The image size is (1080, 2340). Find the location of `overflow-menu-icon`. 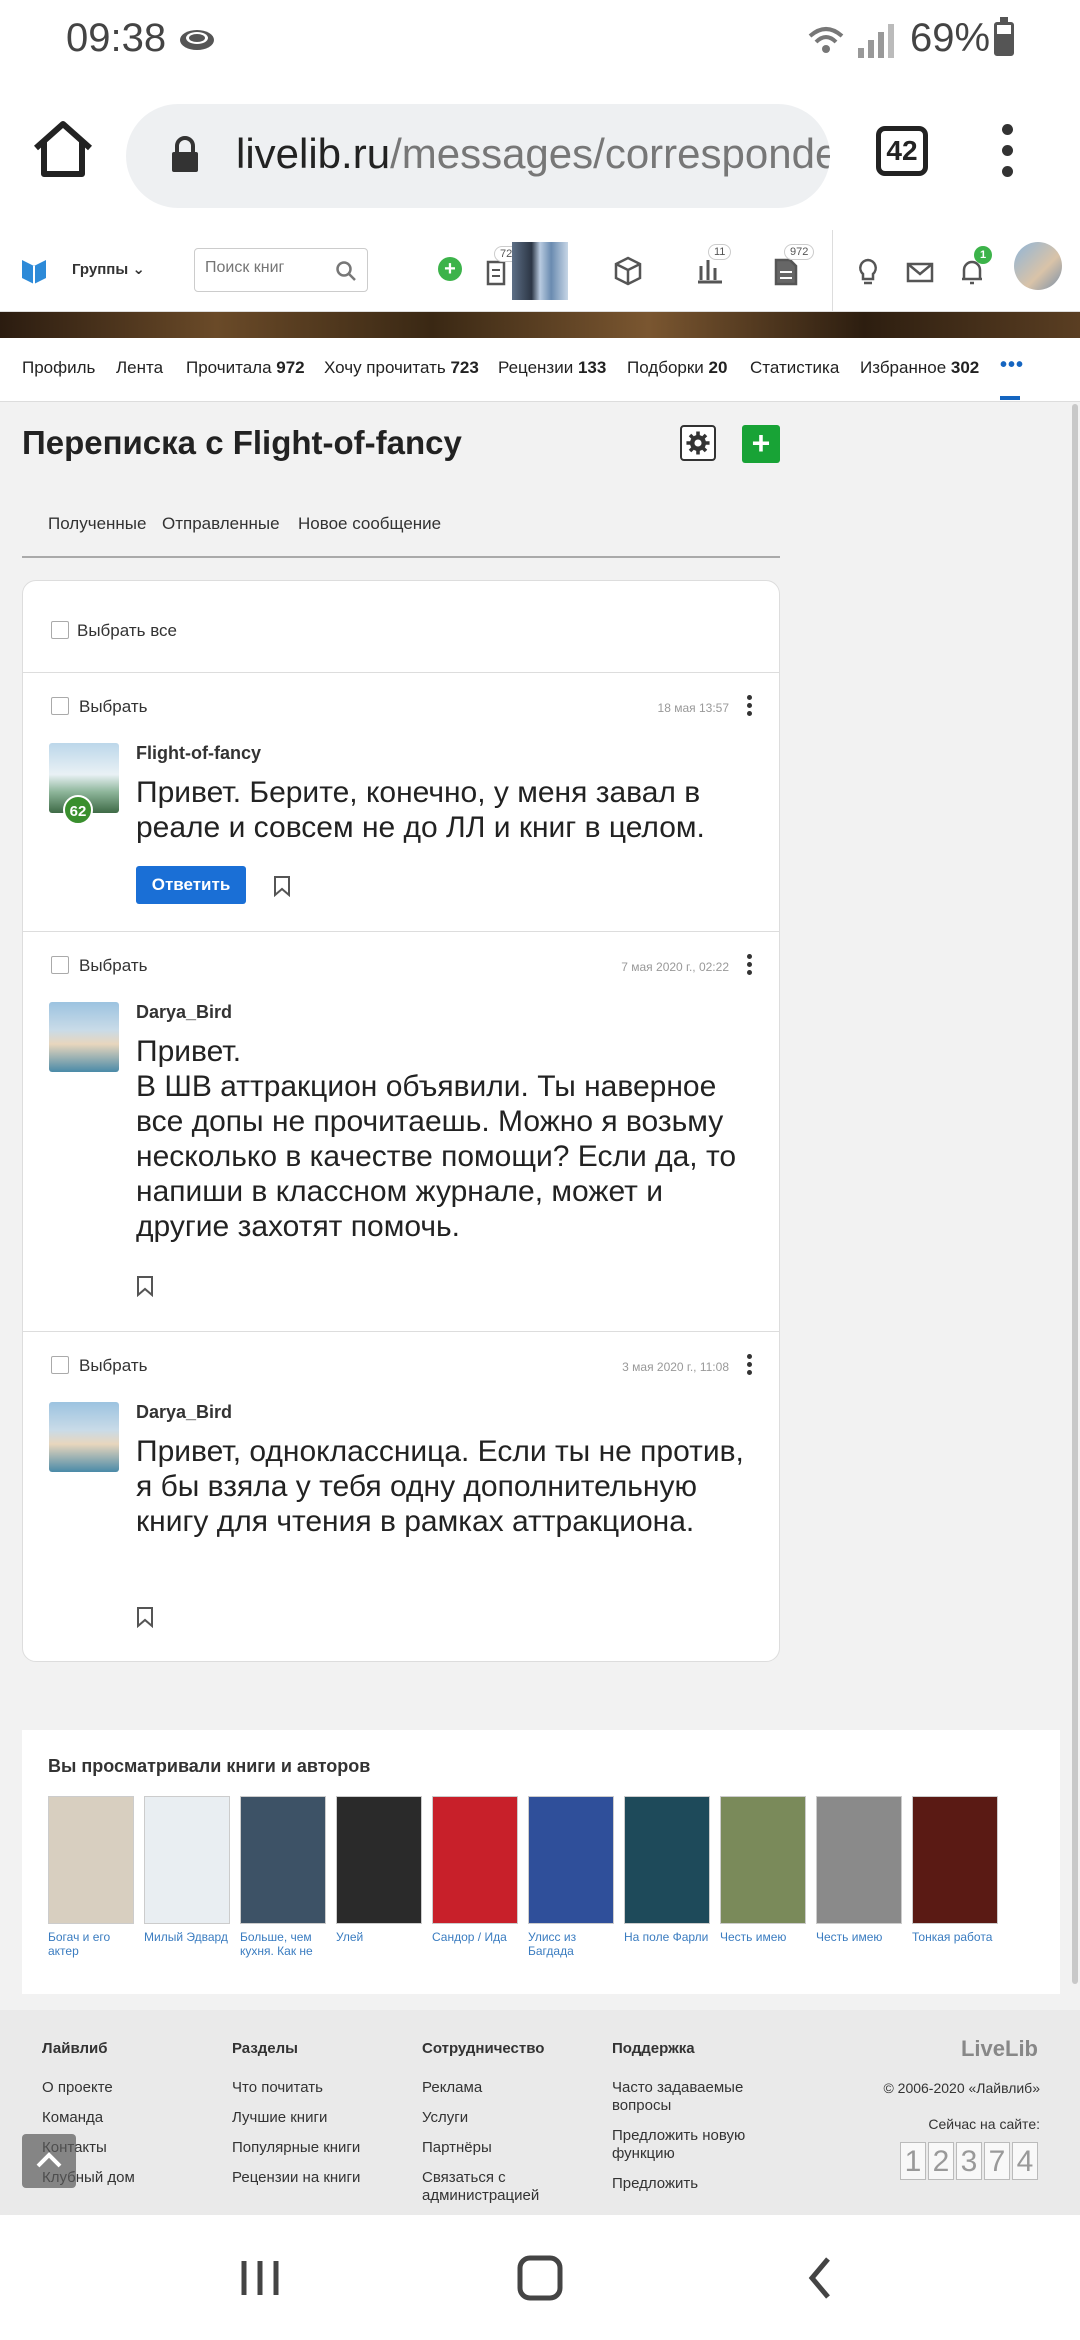

overflow-menu-icon is located at coordinates (1007, 154).